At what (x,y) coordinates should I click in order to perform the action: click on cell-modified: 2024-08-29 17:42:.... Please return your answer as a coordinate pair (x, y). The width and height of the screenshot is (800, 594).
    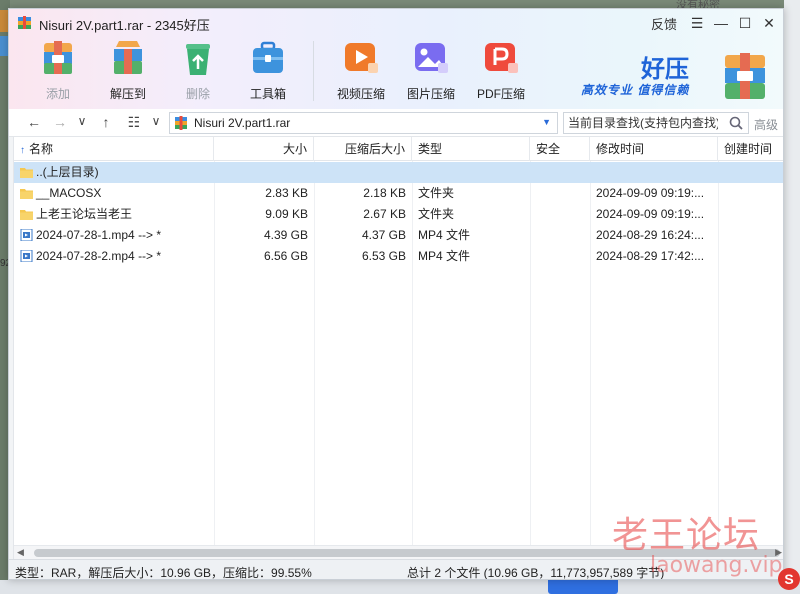
    Looking at the image, I should click on (650, 256).